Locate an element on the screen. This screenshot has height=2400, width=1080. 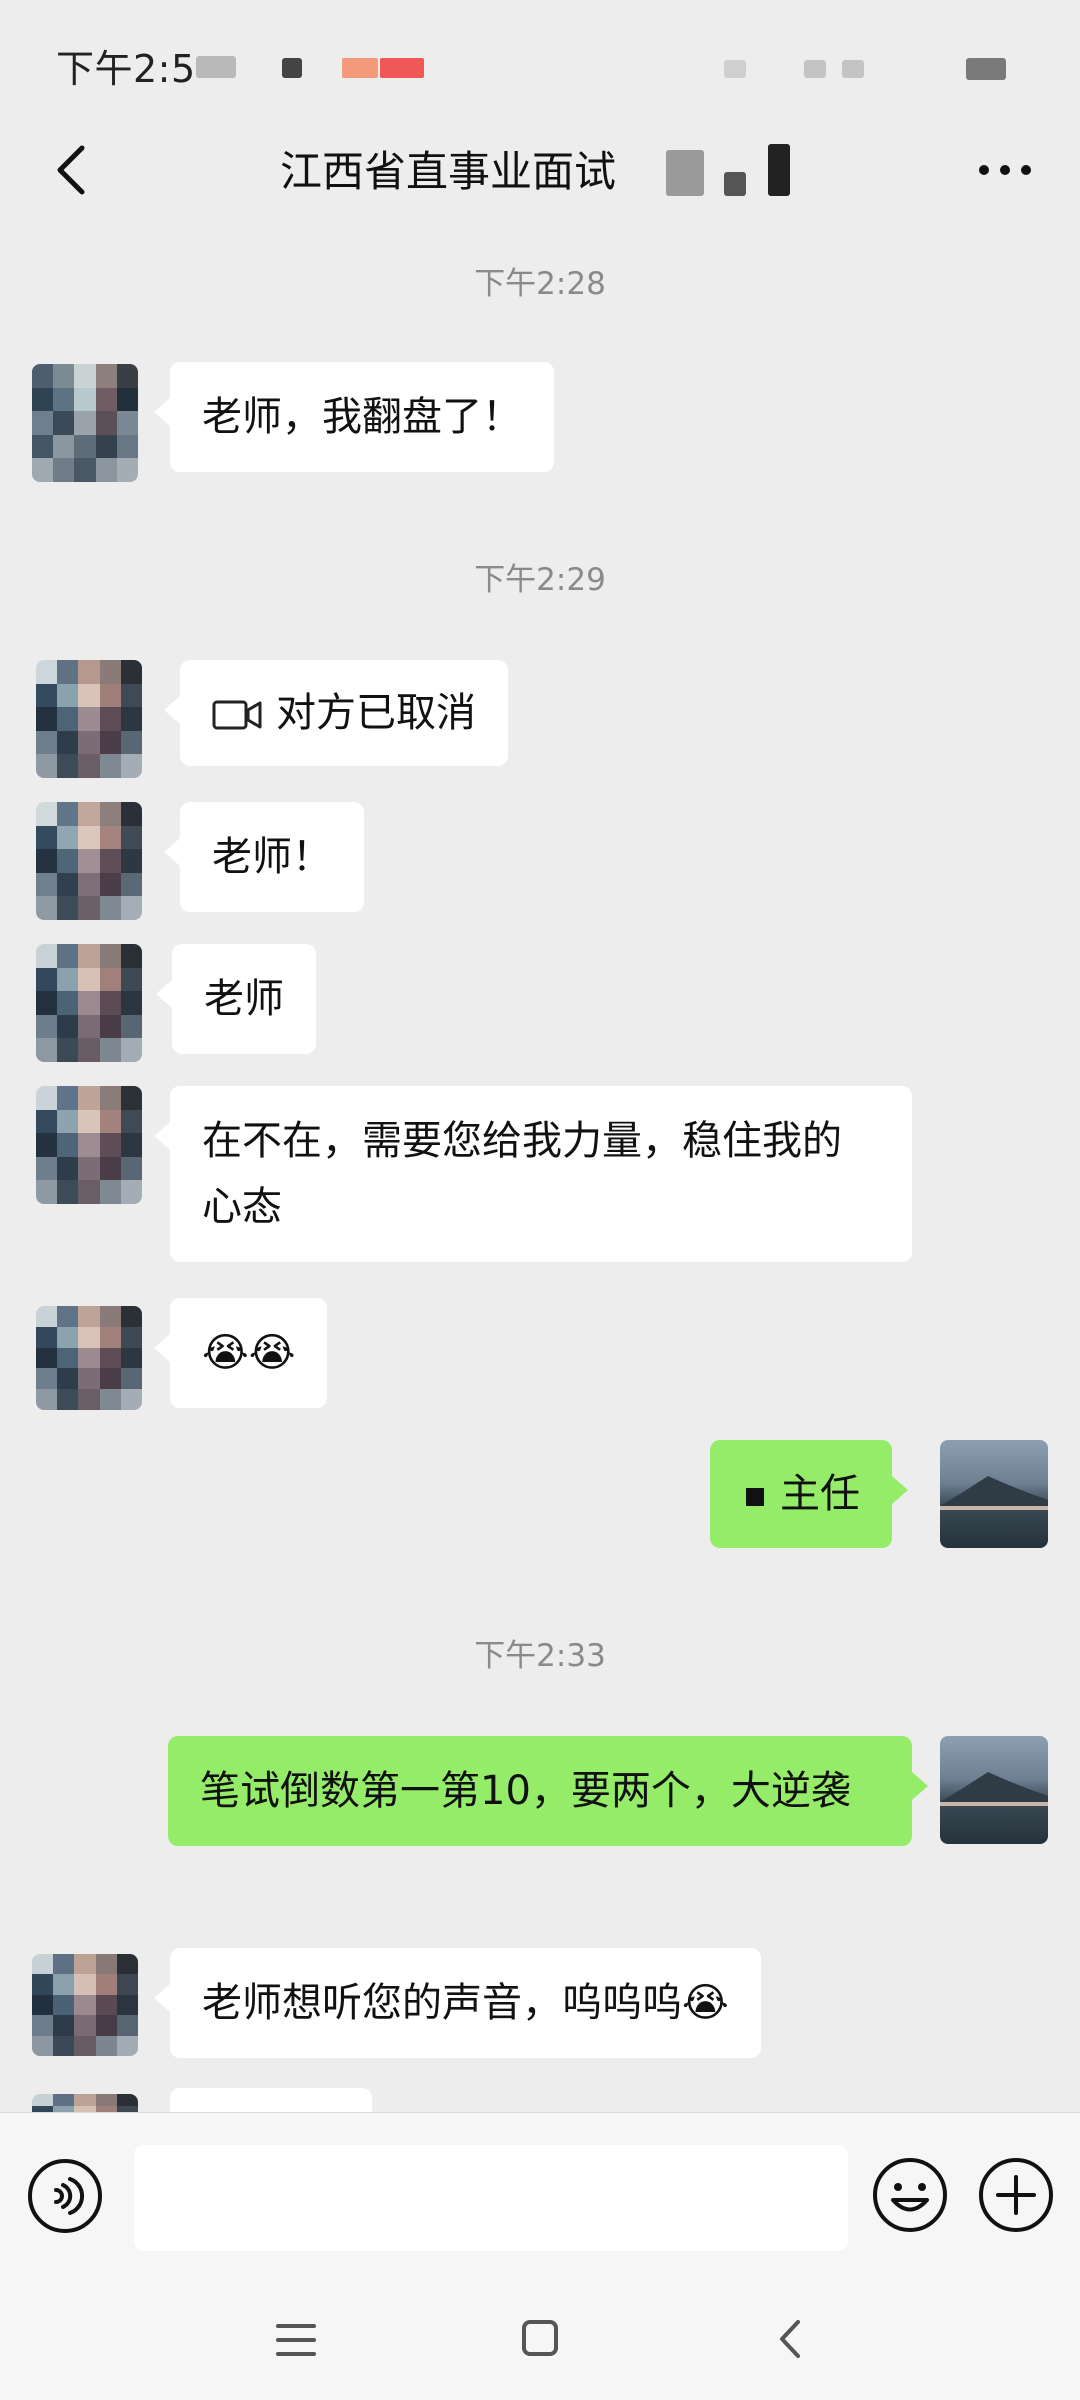
redacted-mark is located at coordinates (755, 1497).